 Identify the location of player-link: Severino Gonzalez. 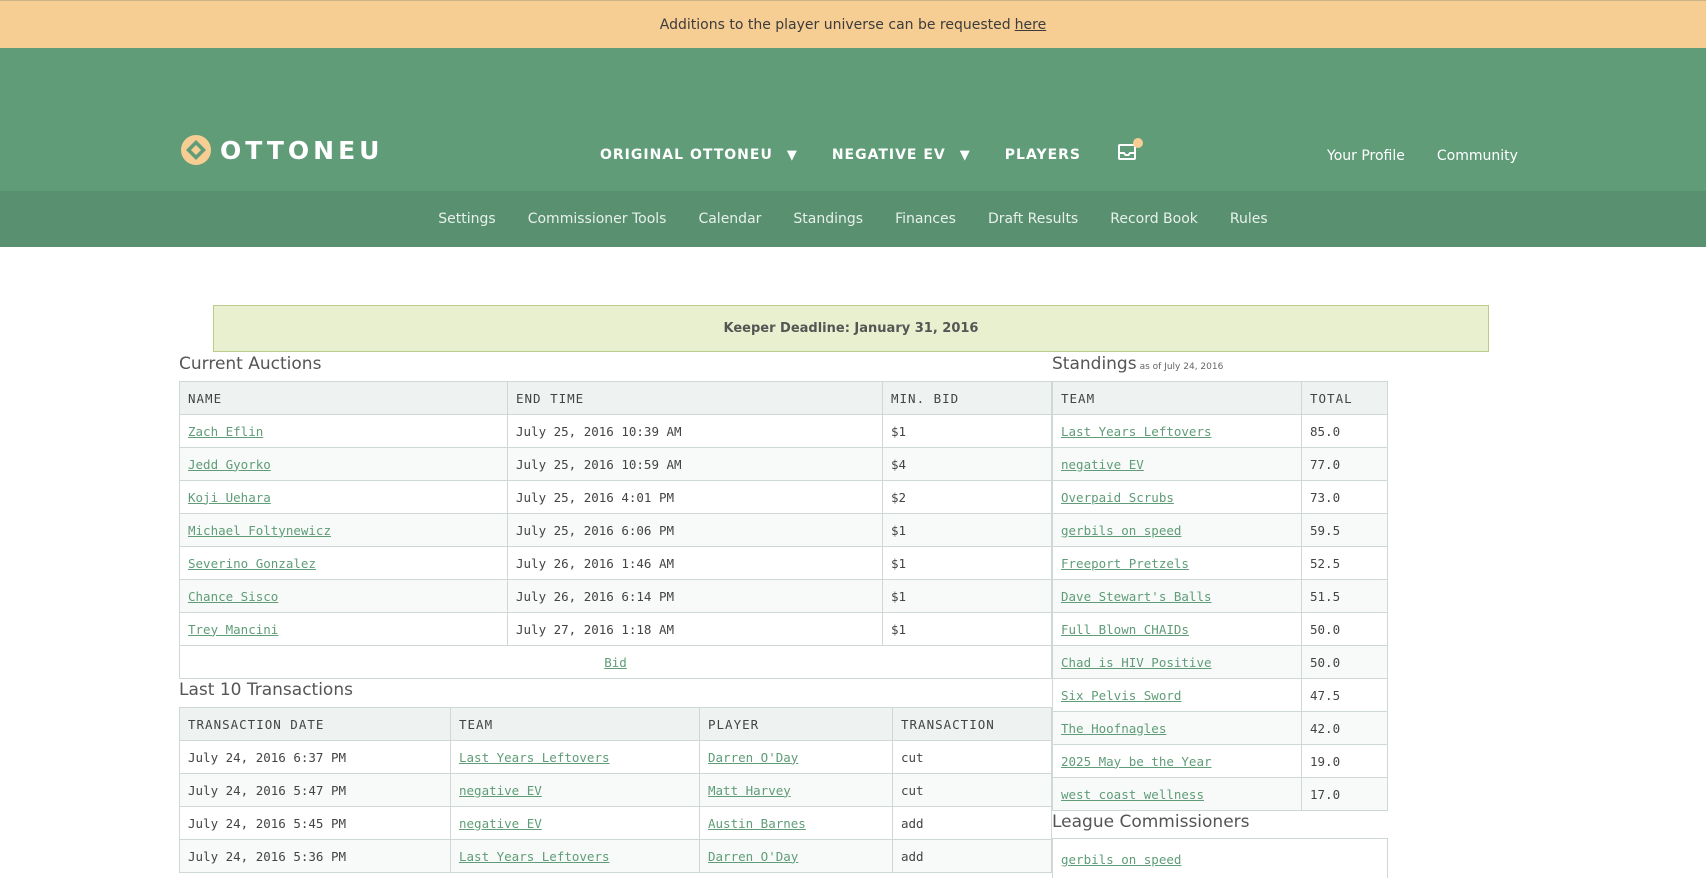
(252, 563).